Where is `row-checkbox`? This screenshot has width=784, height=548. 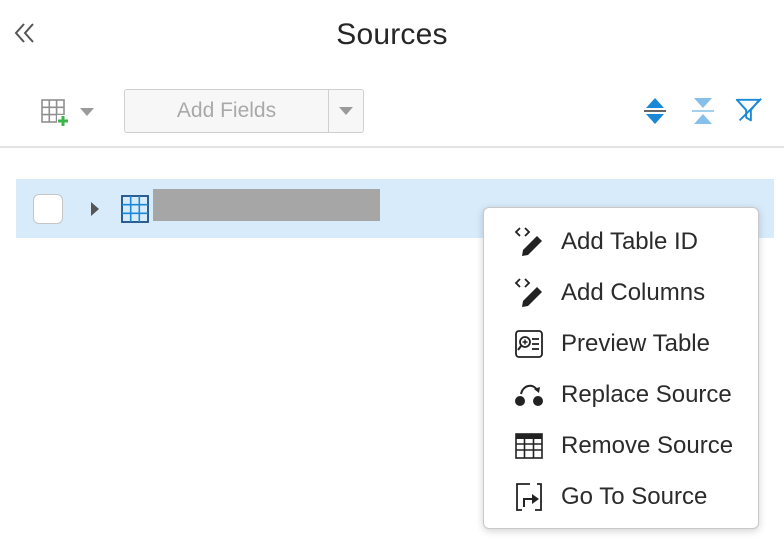 row-checkbox is located at coordinates (48, 209).